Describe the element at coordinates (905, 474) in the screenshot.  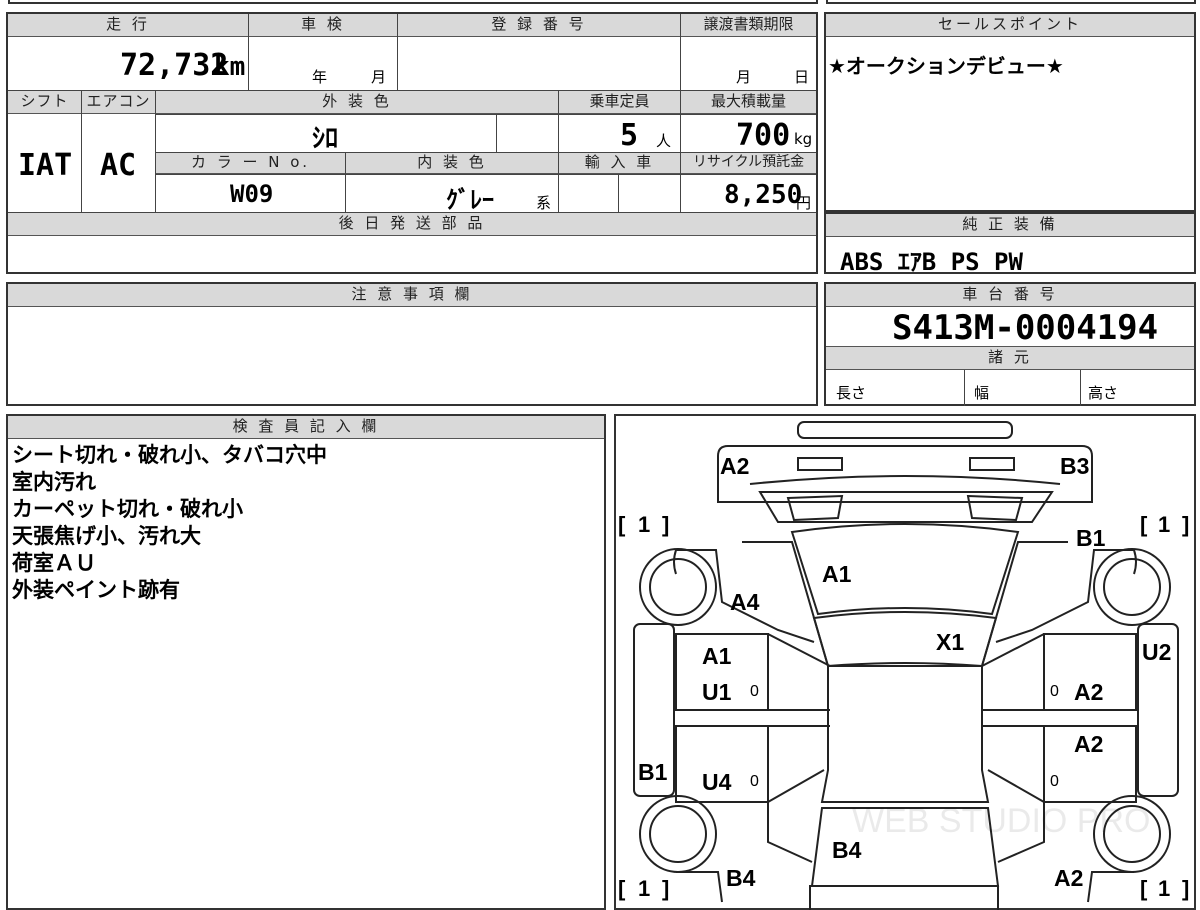
I see `front-panel-shape` at that location.